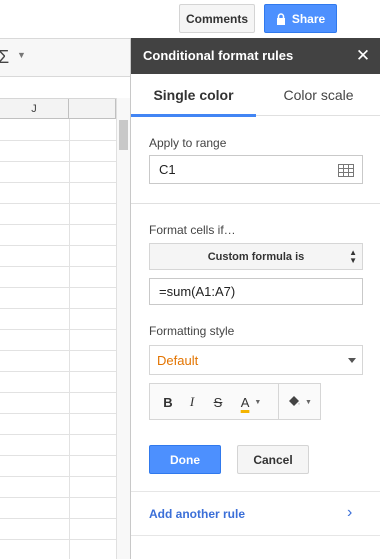 This screenshot has width=380, height=559. I want to click on vertical-scrollbar, so click(123, 328).